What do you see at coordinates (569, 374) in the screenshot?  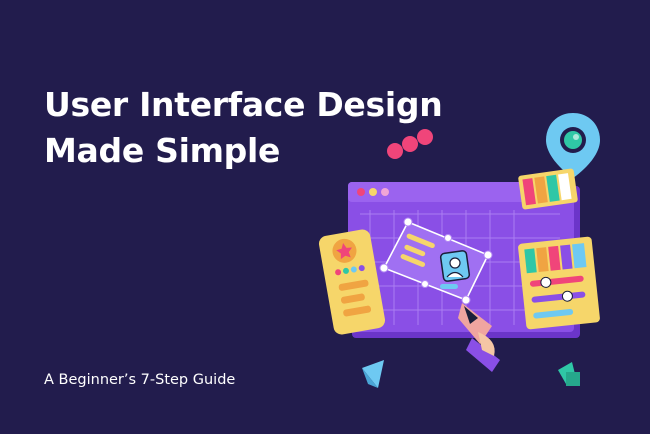 I see `teal-block-decoration` at bounding box center [569, 374].